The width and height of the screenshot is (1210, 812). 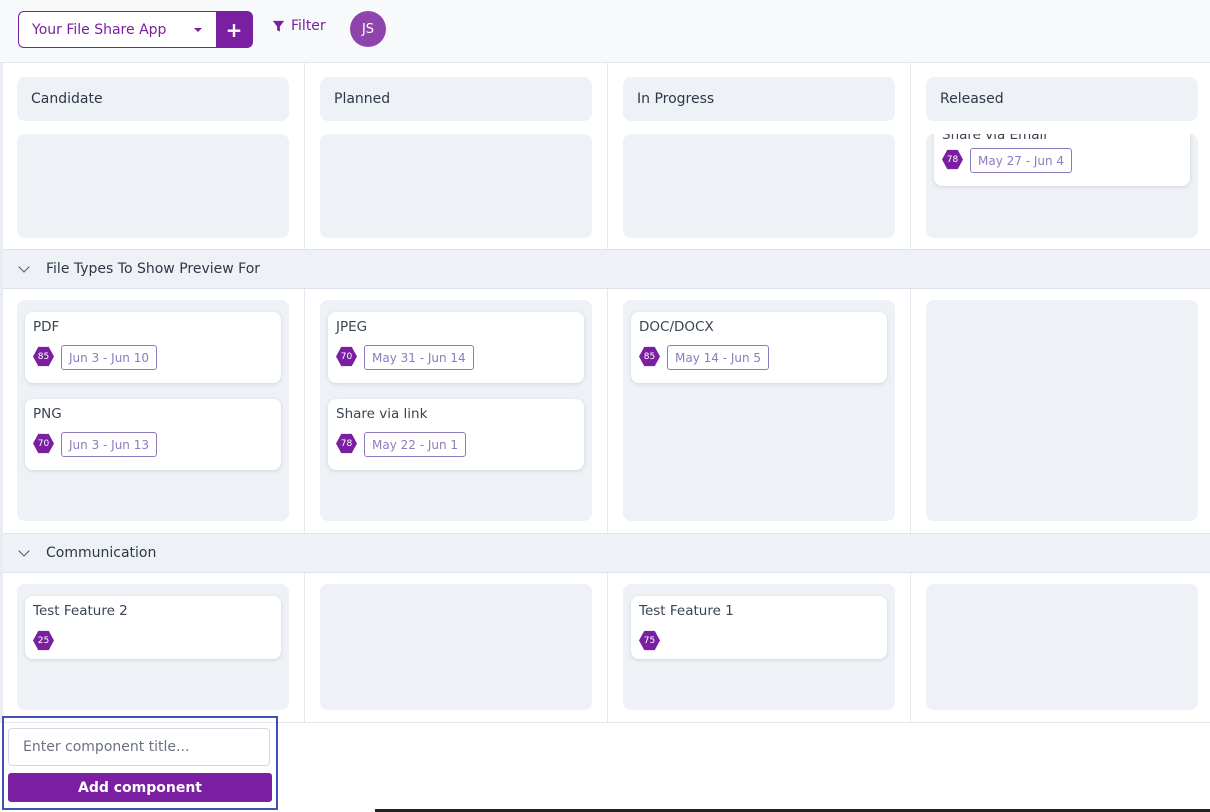 I want to click on column-header-candidate: Candidate, so click(x=153, y=99).